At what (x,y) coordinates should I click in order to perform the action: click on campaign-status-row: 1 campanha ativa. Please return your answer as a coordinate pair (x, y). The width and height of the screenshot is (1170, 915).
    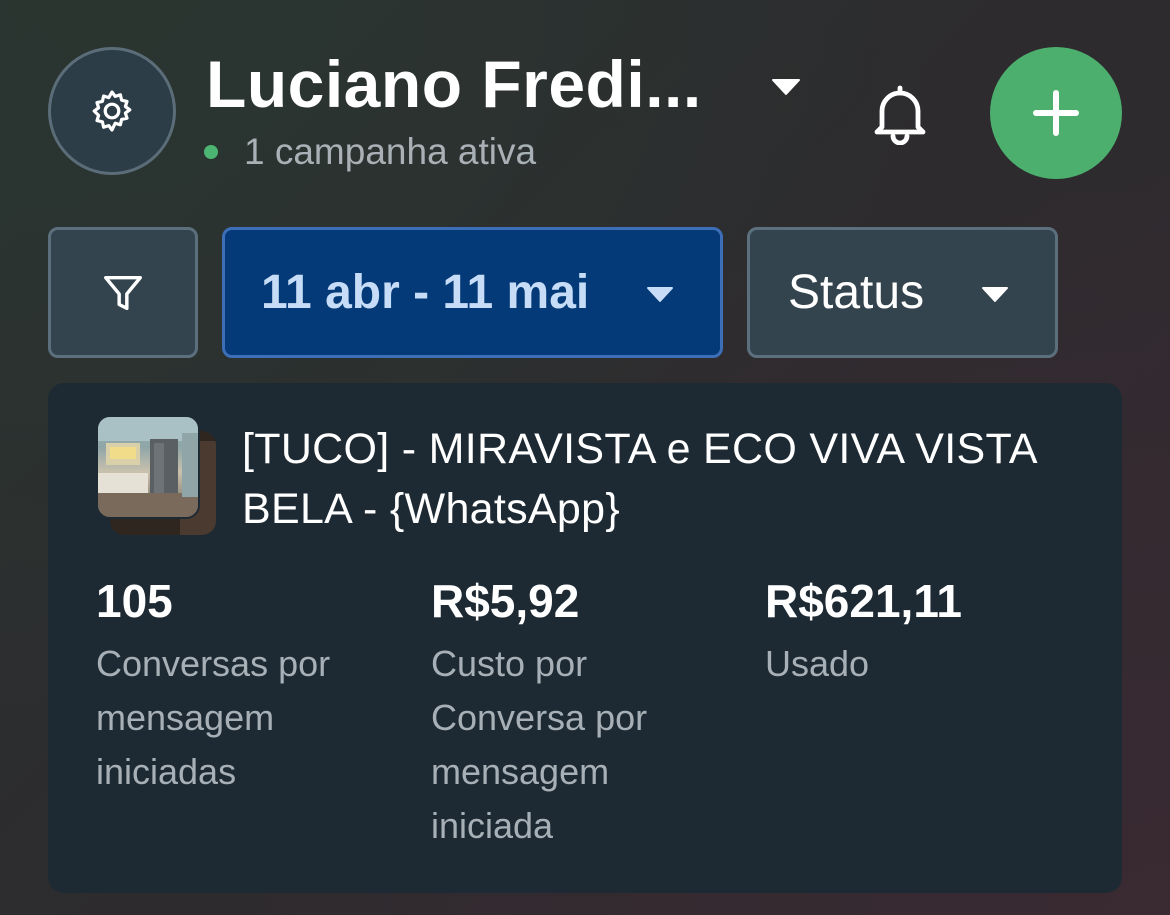
    Looking at the image, I should click on (370, 152).